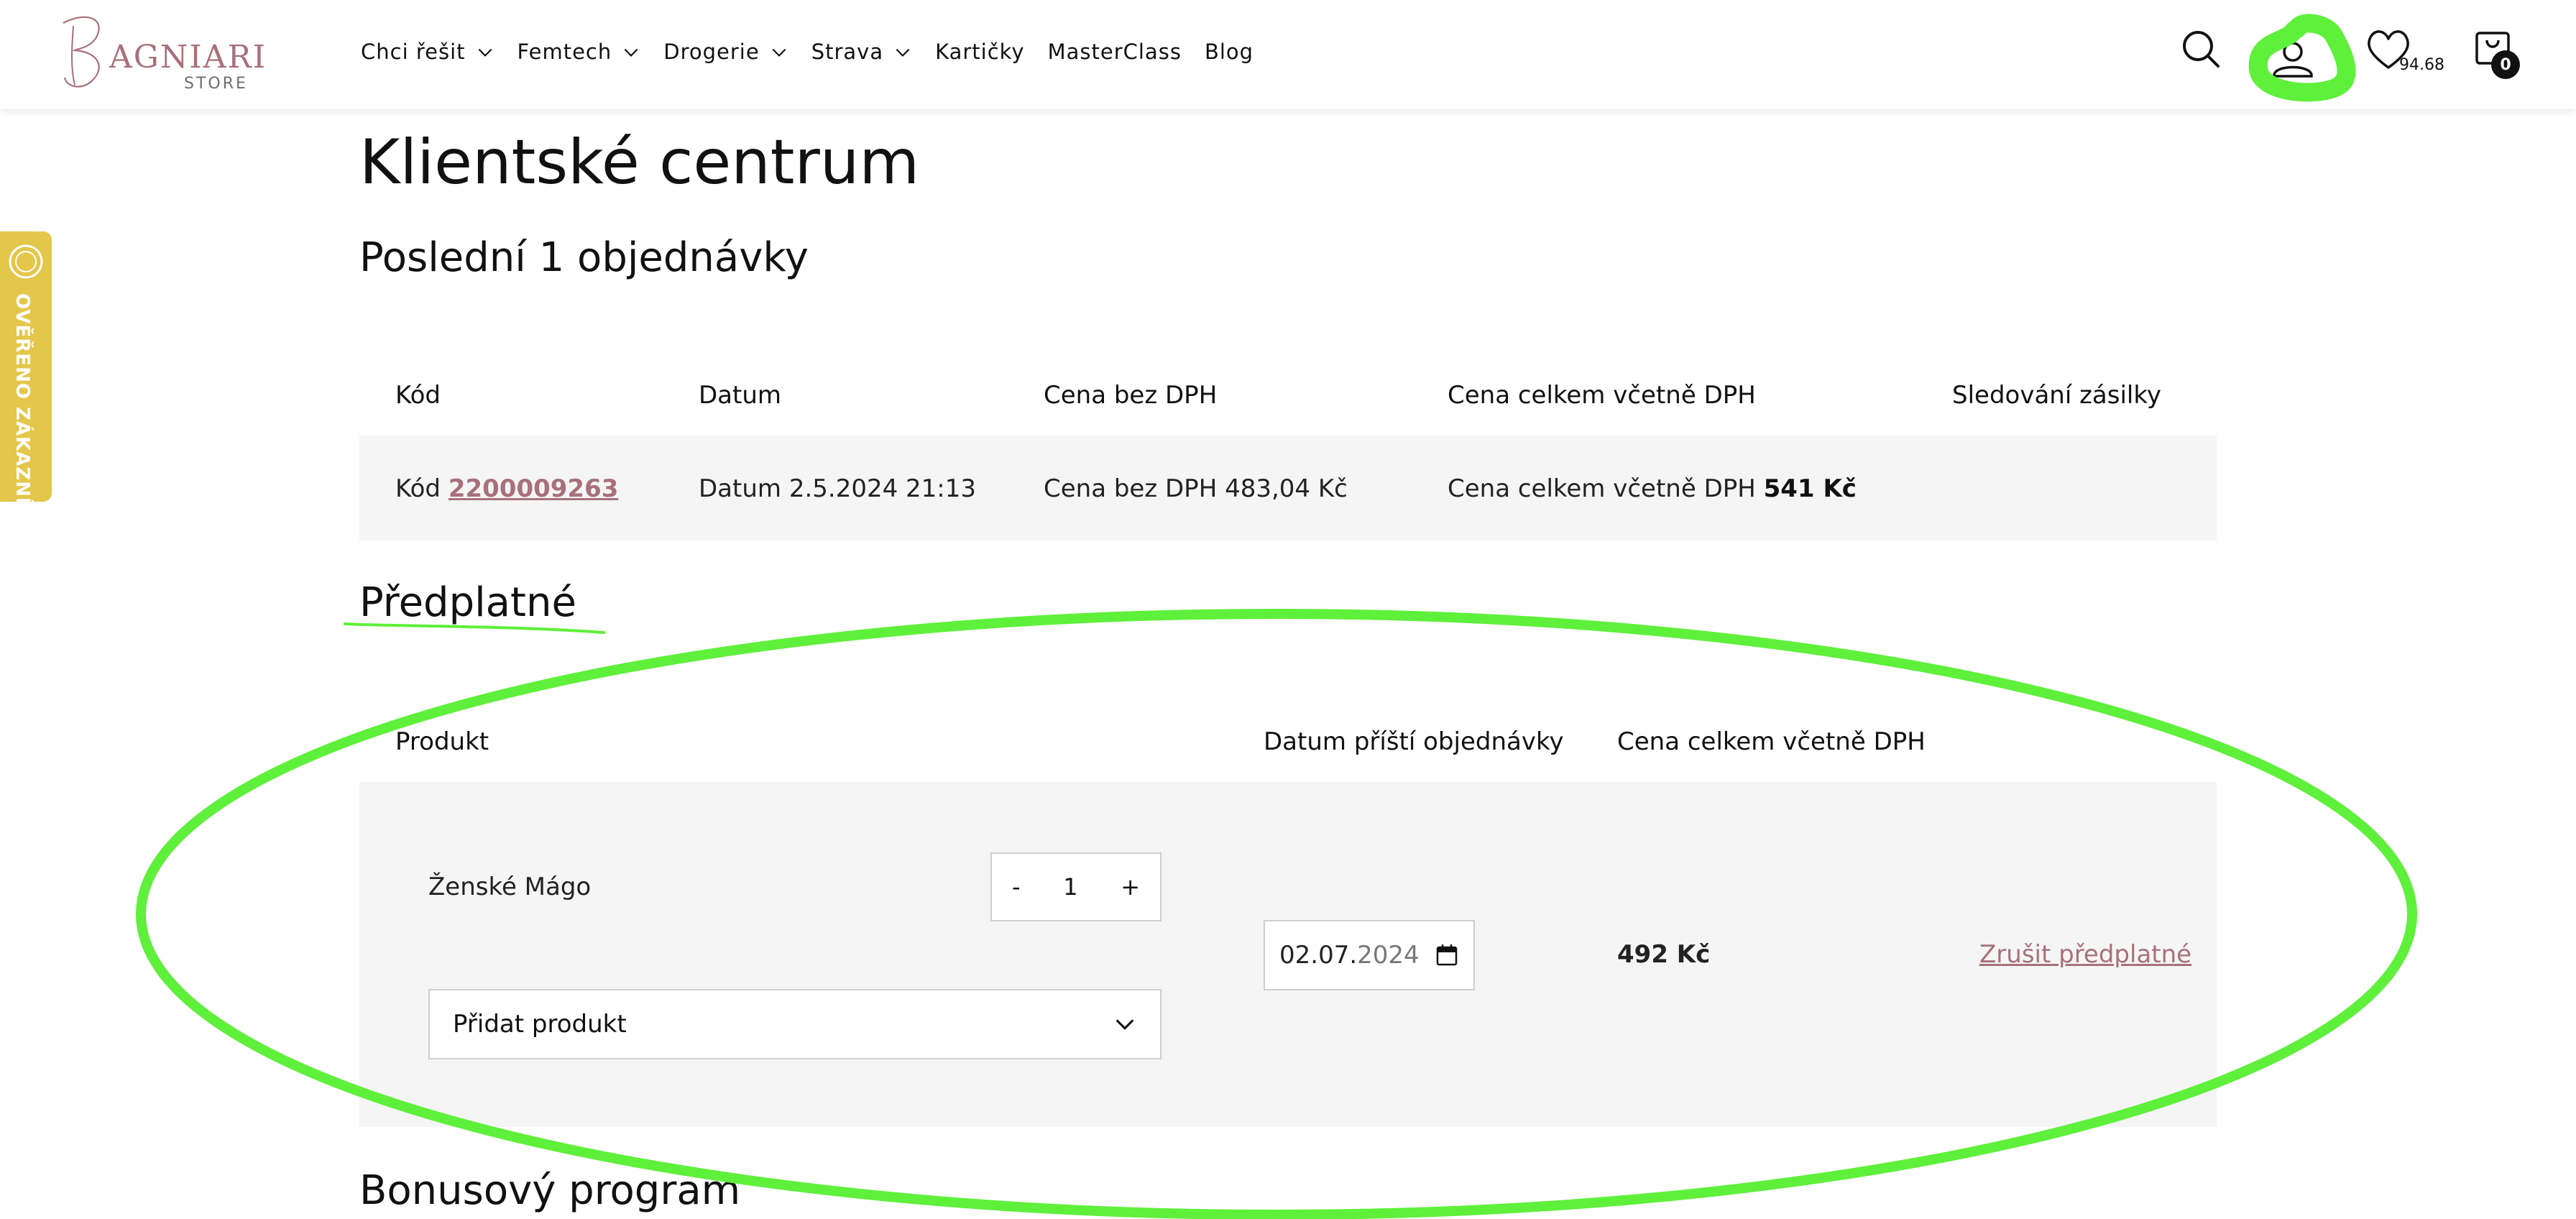 The image size is (2576, 1219). I want to click on nav-label: Chci řešit, so click(413, 52).